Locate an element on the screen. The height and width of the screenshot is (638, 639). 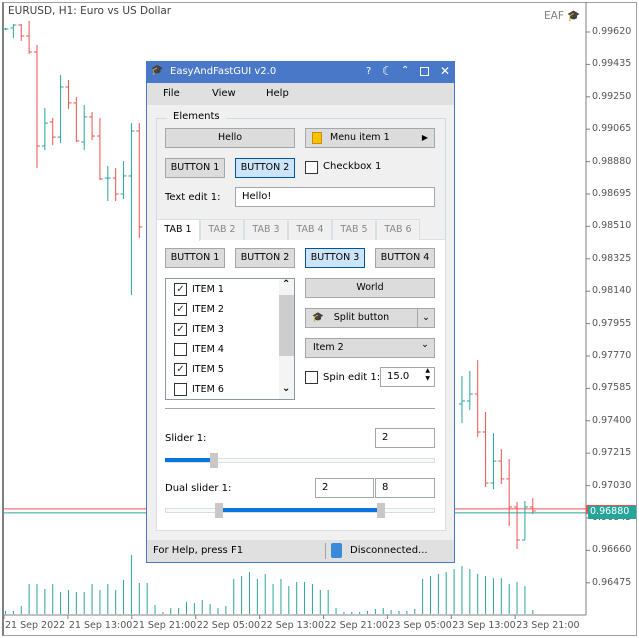
status-help-text: For Help, press F1 is located at coordinates (198, 550).